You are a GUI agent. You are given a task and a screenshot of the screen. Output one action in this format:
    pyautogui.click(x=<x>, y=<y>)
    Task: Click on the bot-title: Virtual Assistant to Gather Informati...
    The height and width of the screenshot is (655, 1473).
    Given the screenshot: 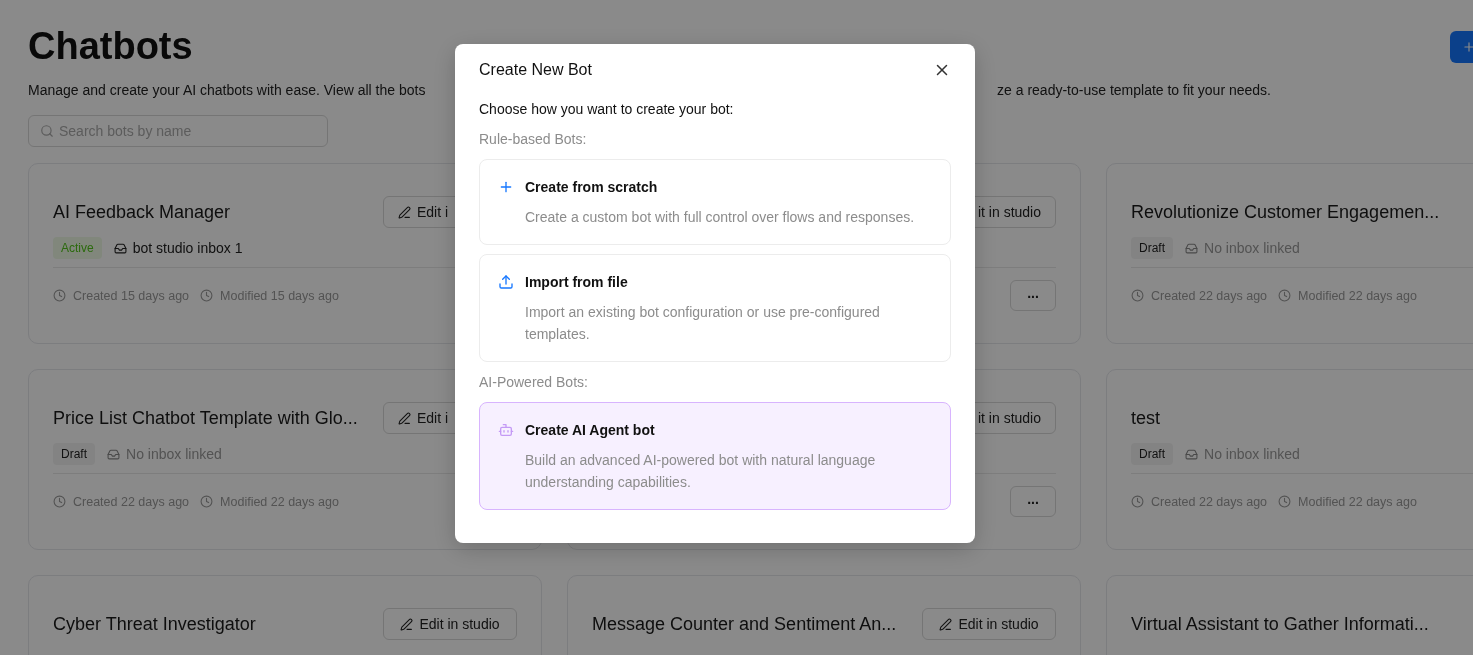 What is the action you would take?
    pyautogui.click(x=1280, y=624)
    